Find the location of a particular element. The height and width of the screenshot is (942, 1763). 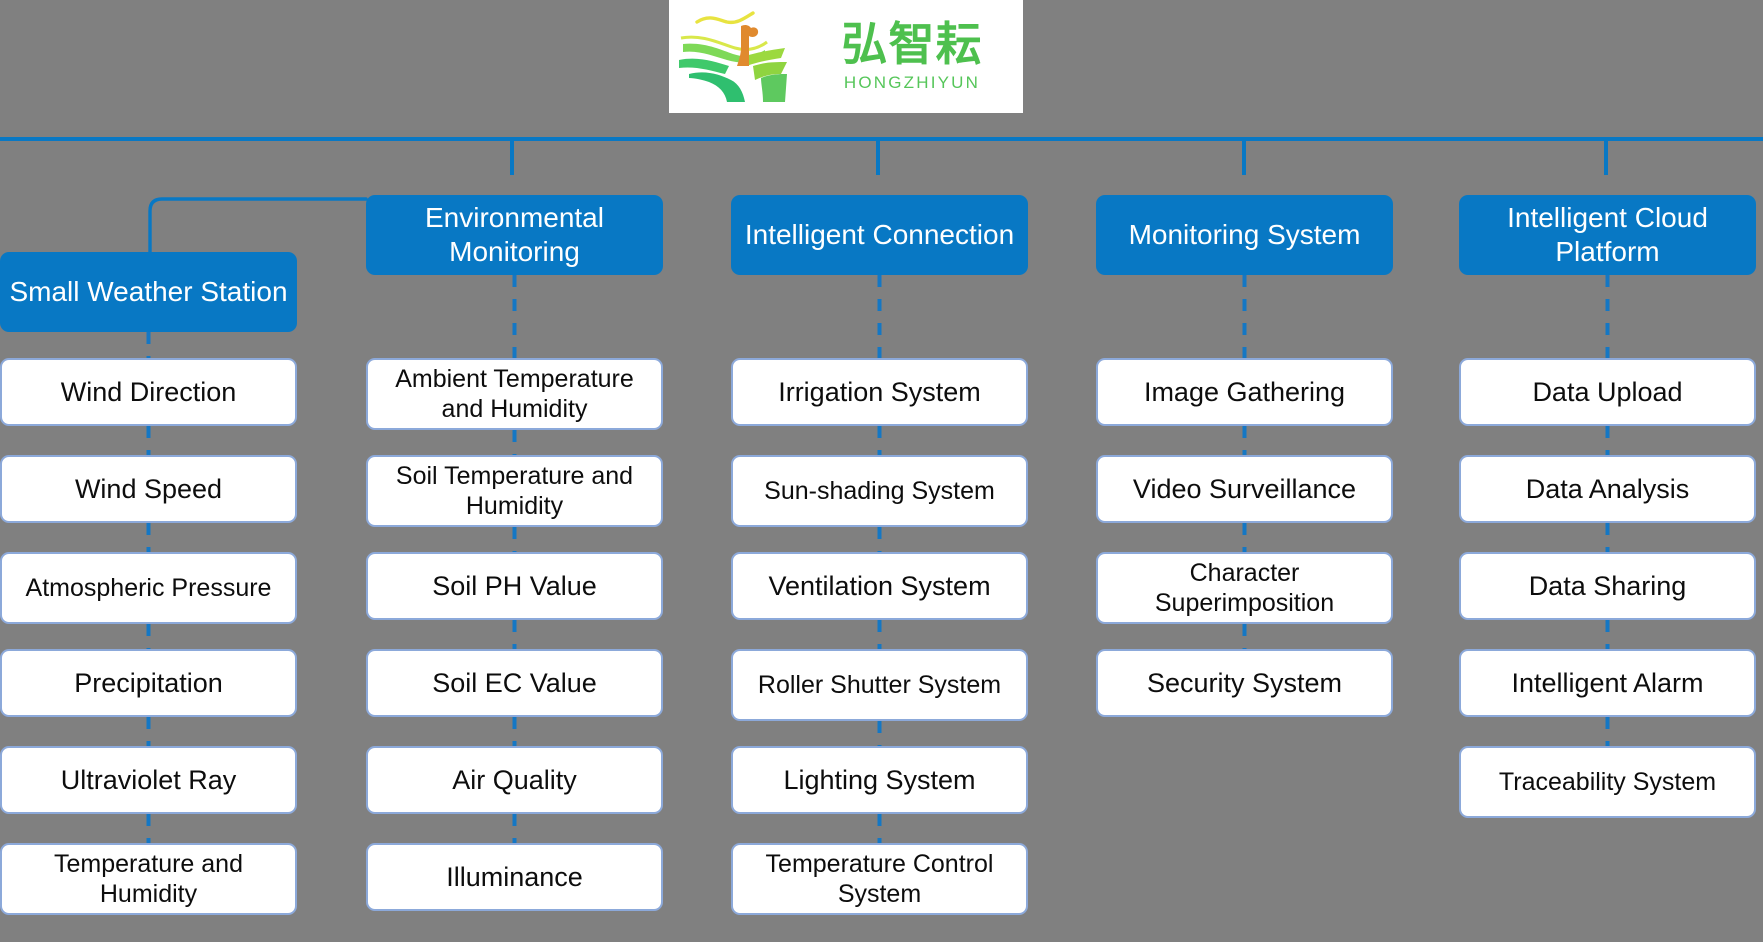

item-intelligent-cloud-platform-3: Intelligent Alarm is located at coordinates (1607, 683).